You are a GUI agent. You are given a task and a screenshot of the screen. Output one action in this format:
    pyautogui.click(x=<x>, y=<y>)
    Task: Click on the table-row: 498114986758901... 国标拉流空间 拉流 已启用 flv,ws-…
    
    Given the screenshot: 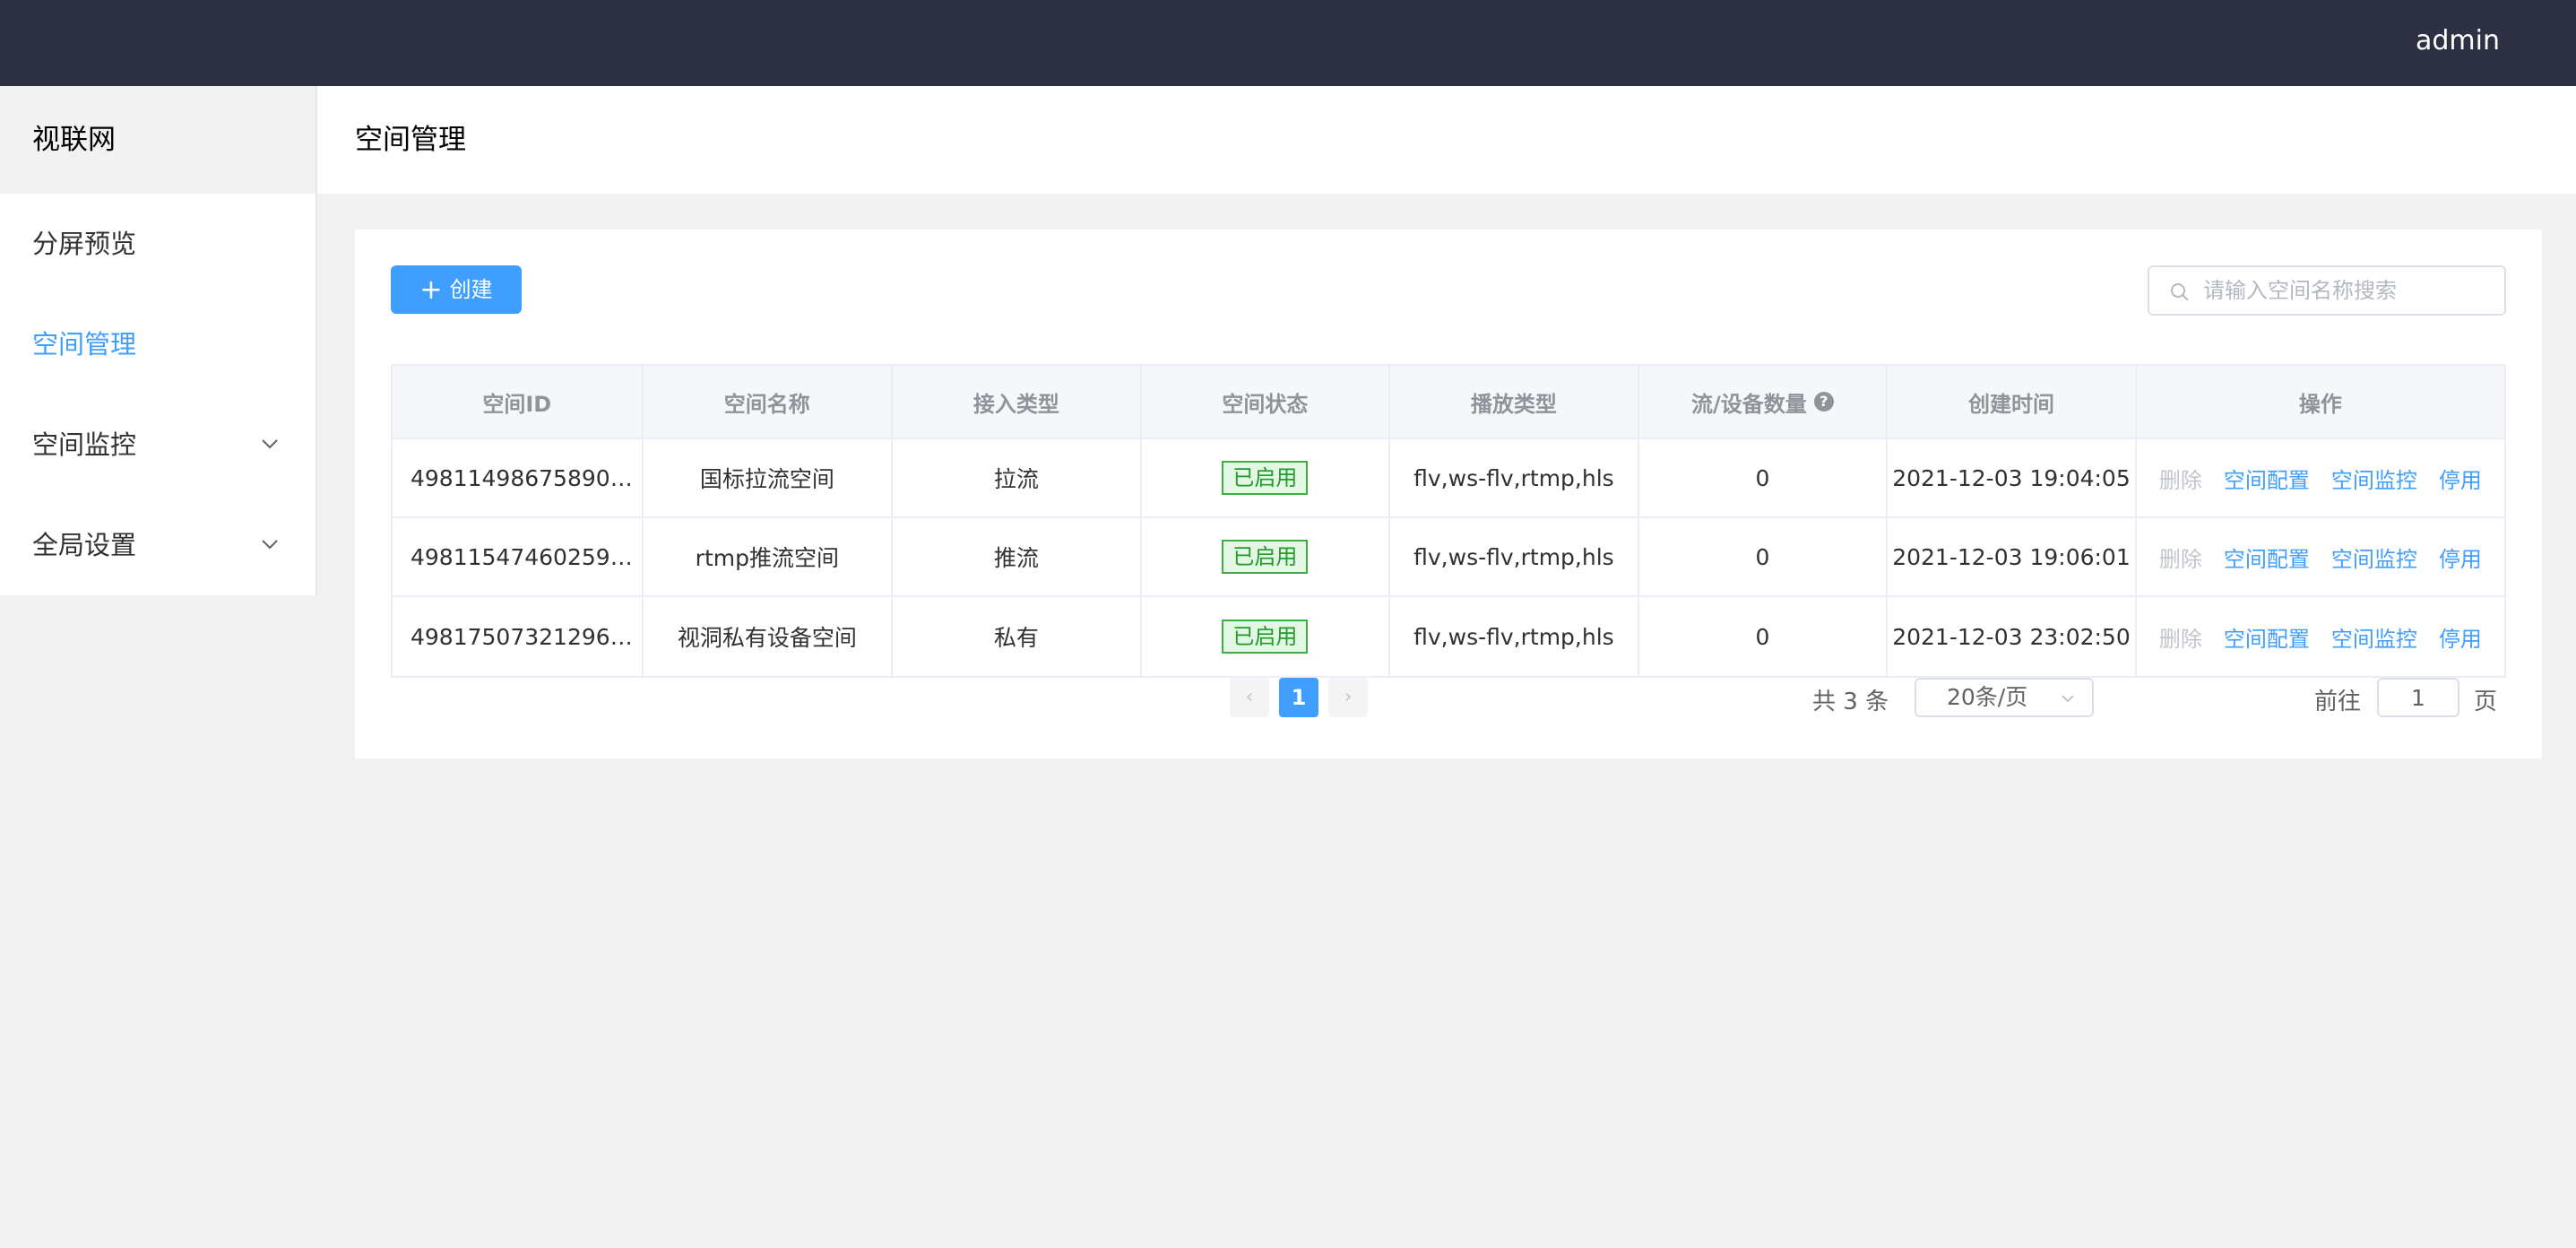 What is the action you would take?
    pyautogui.click(x=1448, y=478)
    